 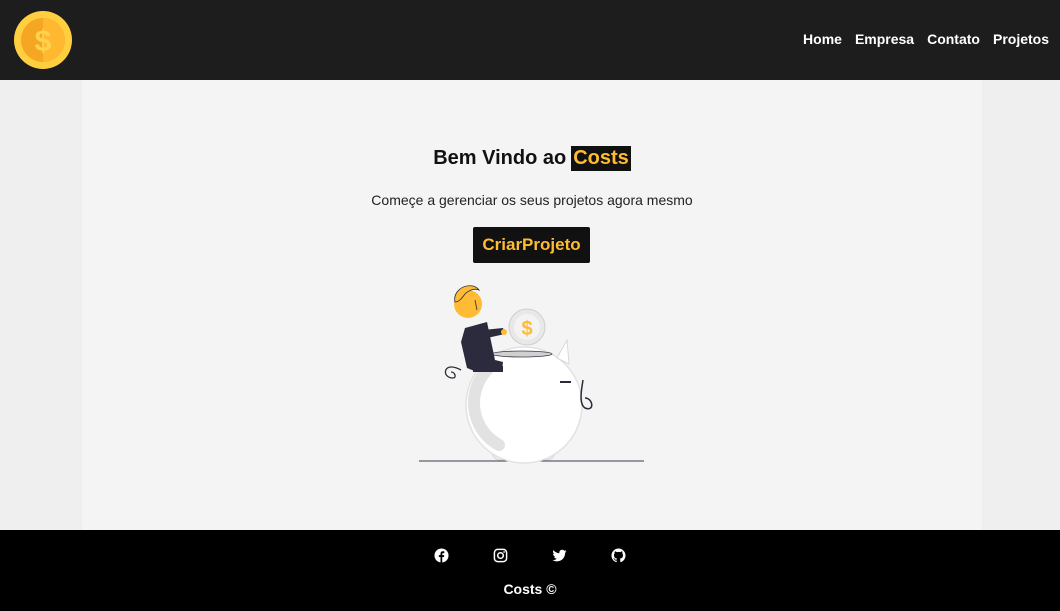 What do you see at coordinates (531, 374) in the screenshot?
I see `piggy-bank-illustration: $` at bounding box center [531, 374].